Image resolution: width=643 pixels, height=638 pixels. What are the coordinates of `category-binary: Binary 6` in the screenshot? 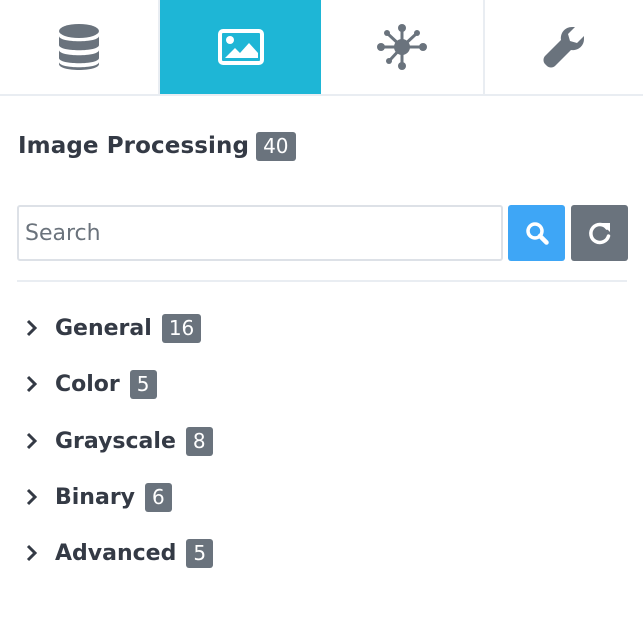 It's located at (98, 497).